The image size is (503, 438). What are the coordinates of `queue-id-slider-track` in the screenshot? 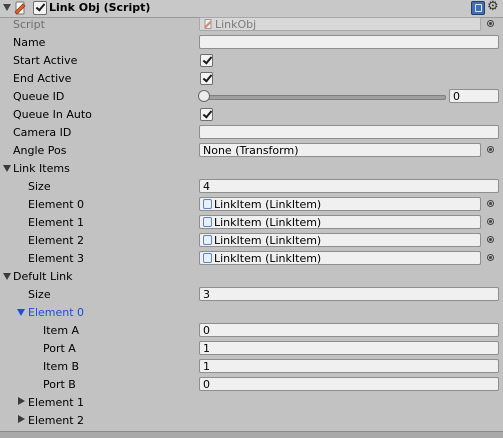 It's located at (324, 97).